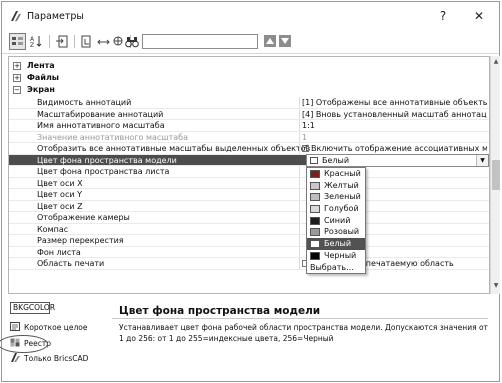 This screenshot has height=383, width=502. Describe the element at coordinates (340, 255) in the screenshot. I see `dropdown-item-label: Черный` at that location.